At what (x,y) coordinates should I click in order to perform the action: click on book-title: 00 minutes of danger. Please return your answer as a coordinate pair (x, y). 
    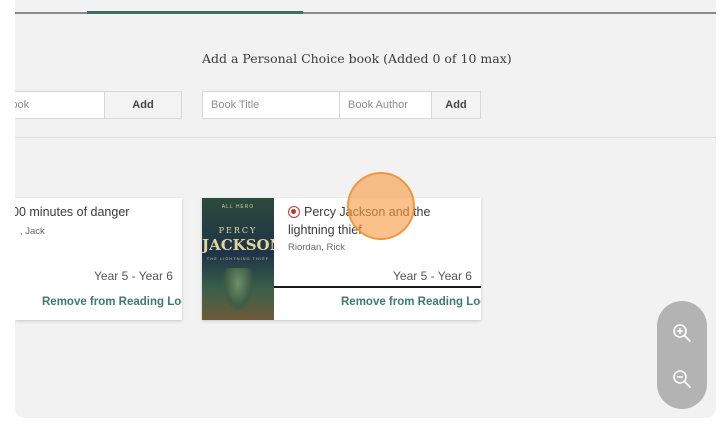
    Looking at the image, I should click on (72, 212).